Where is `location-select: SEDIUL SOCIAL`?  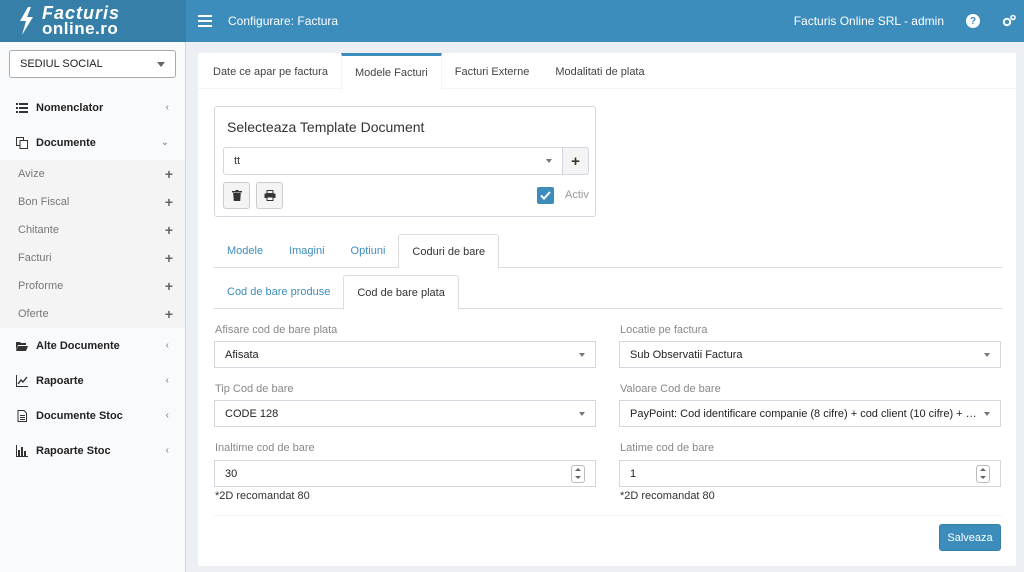
location-select: SEDIUL SOCIAL is located at coordinates (92, 64).